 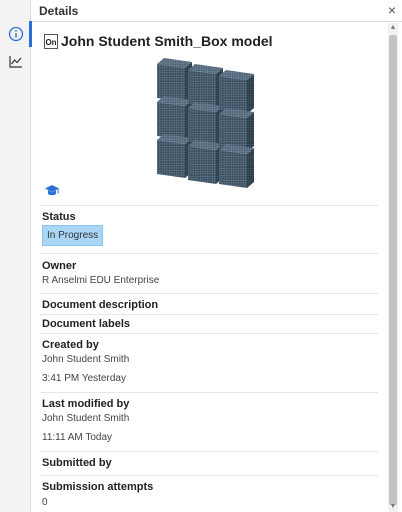 What do you see at coordinates (73, 235) in the screenshot?
I see `status-badge: In Progress` at bounding box center [73, 235].